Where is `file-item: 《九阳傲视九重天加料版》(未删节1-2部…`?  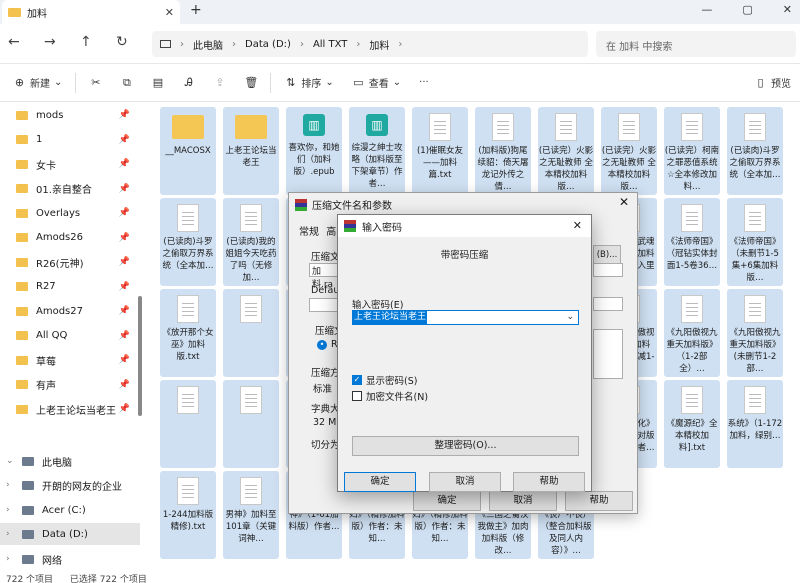
file-item: 《九阳傲视九重天加料版》(未删节1-2部… is located at coordinates (755, 333).